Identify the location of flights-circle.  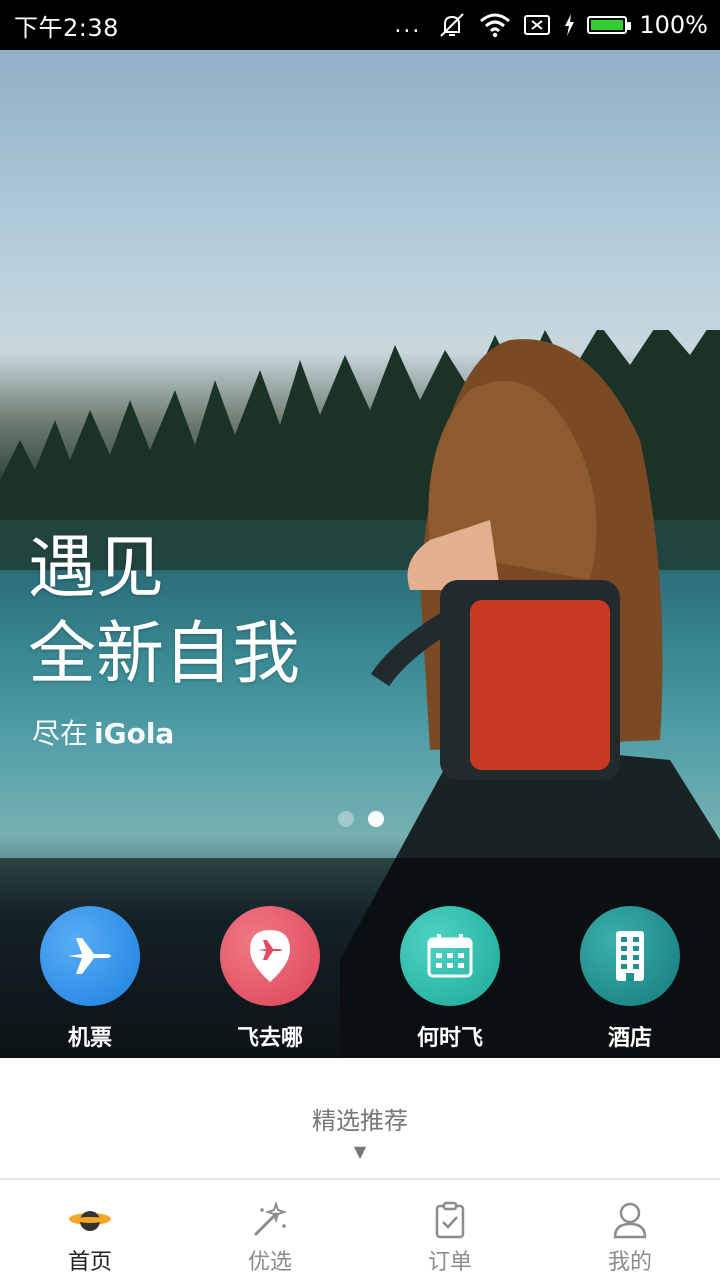
(90, 956).